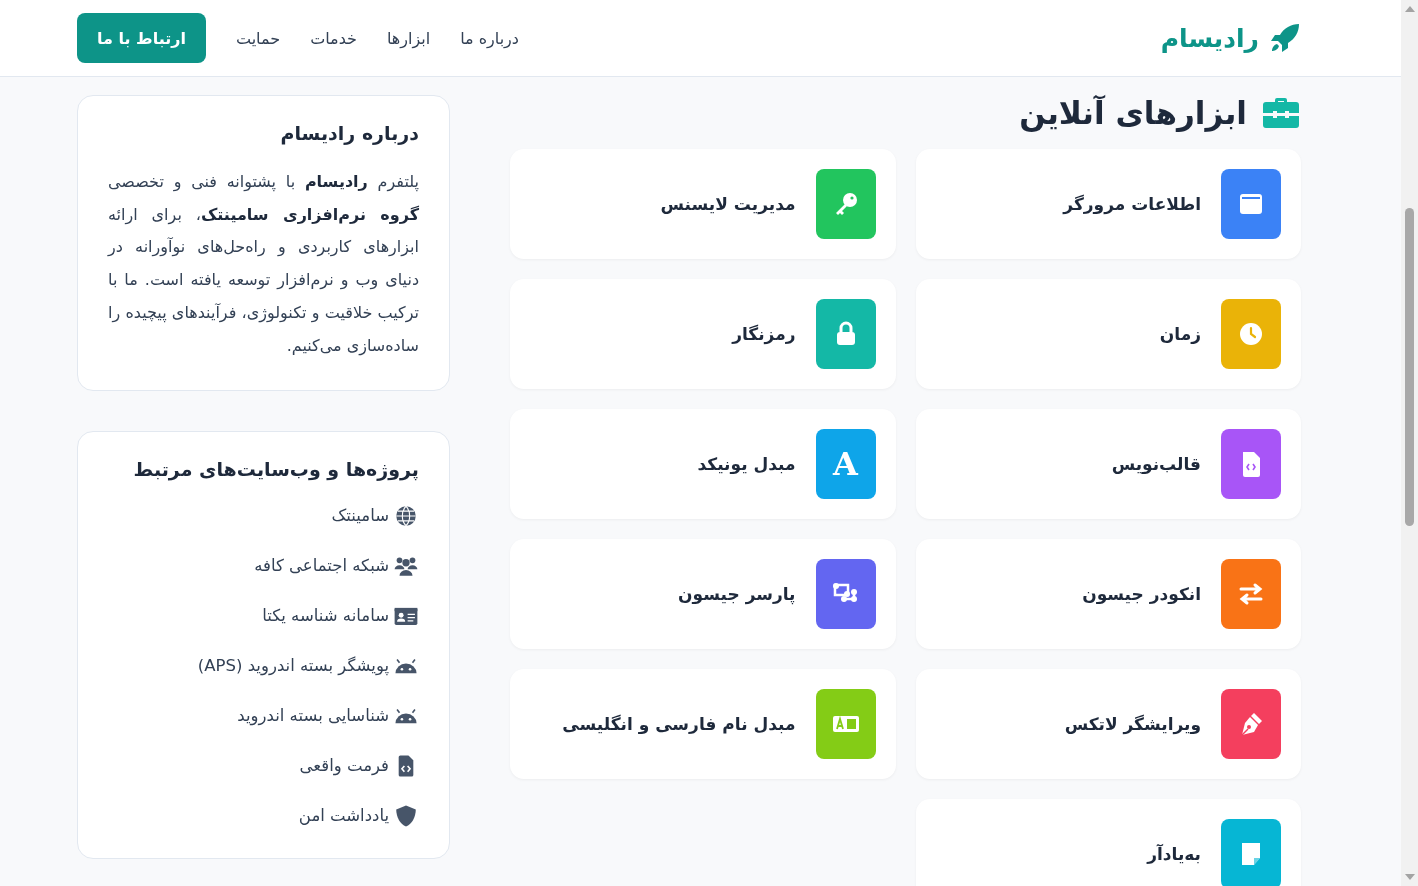 Image resolution: width=1418 pixels, height=886 pixels. I want to click on tool-card: قالب‌نویس, so click(1108, 464).